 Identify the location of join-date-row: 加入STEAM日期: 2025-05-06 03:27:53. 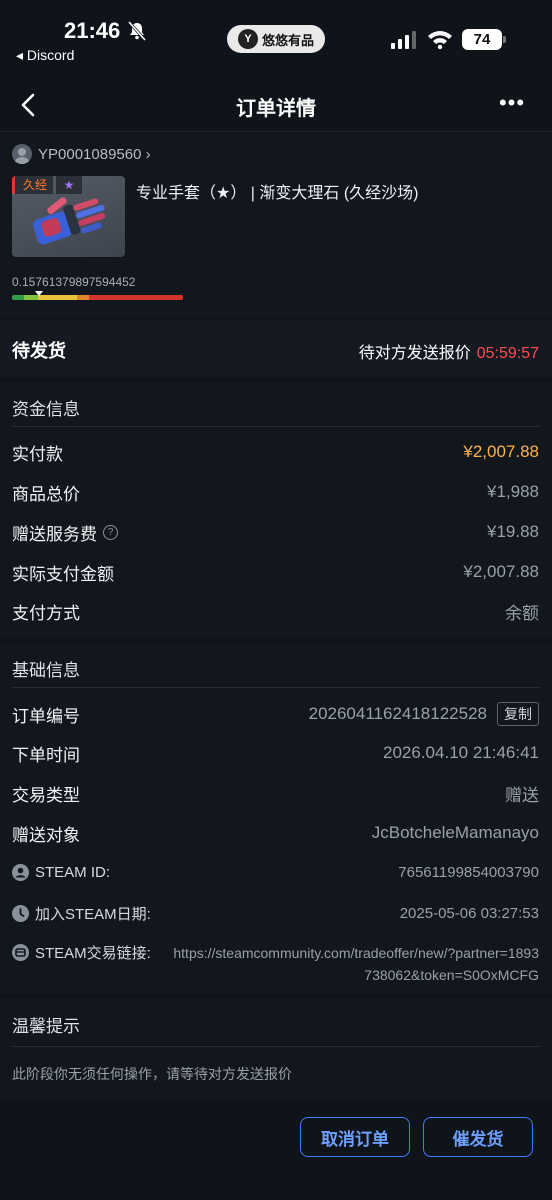
(275, 913).